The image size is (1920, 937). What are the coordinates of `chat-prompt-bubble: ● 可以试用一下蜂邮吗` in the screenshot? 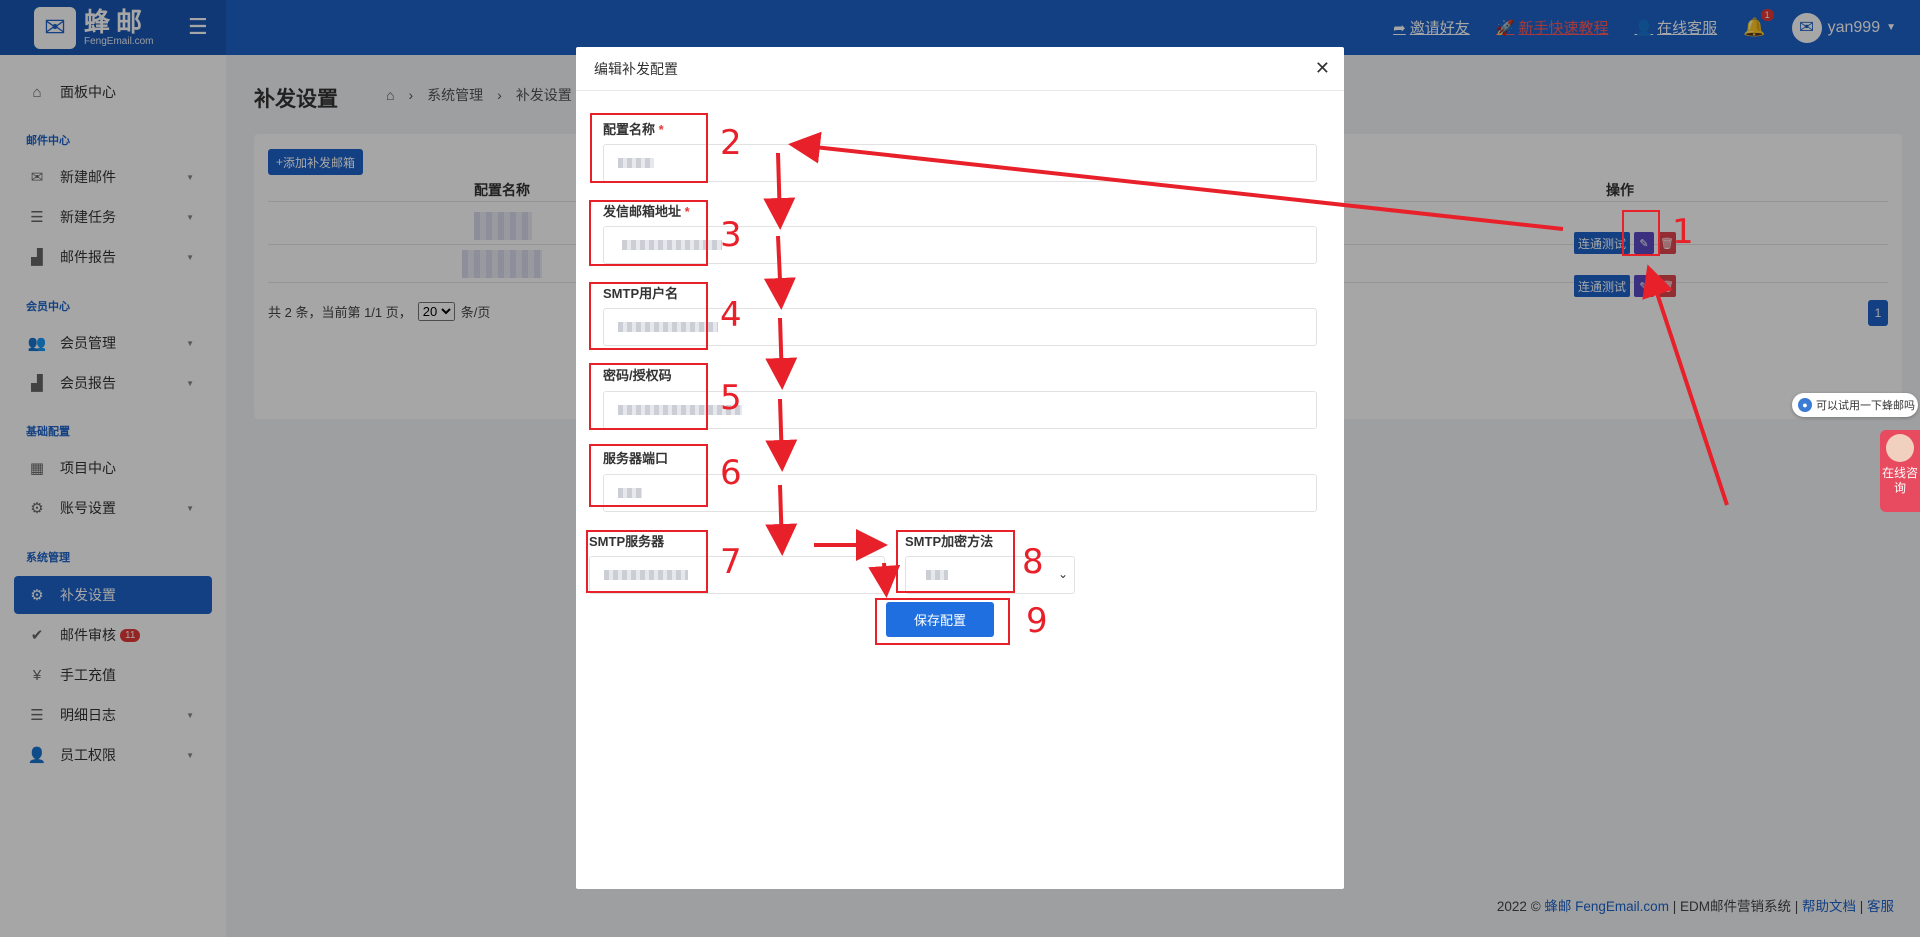 It's located at (1855, 405).